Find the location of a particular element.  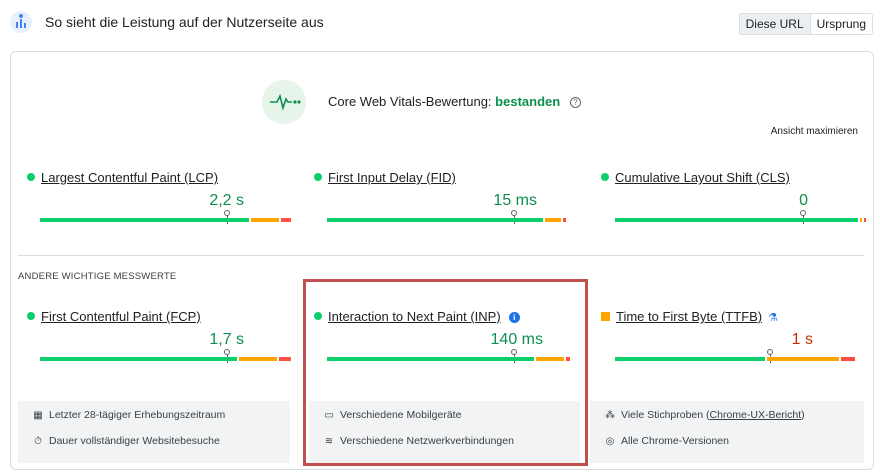

crux-icon is located at coordinates (21, 22).